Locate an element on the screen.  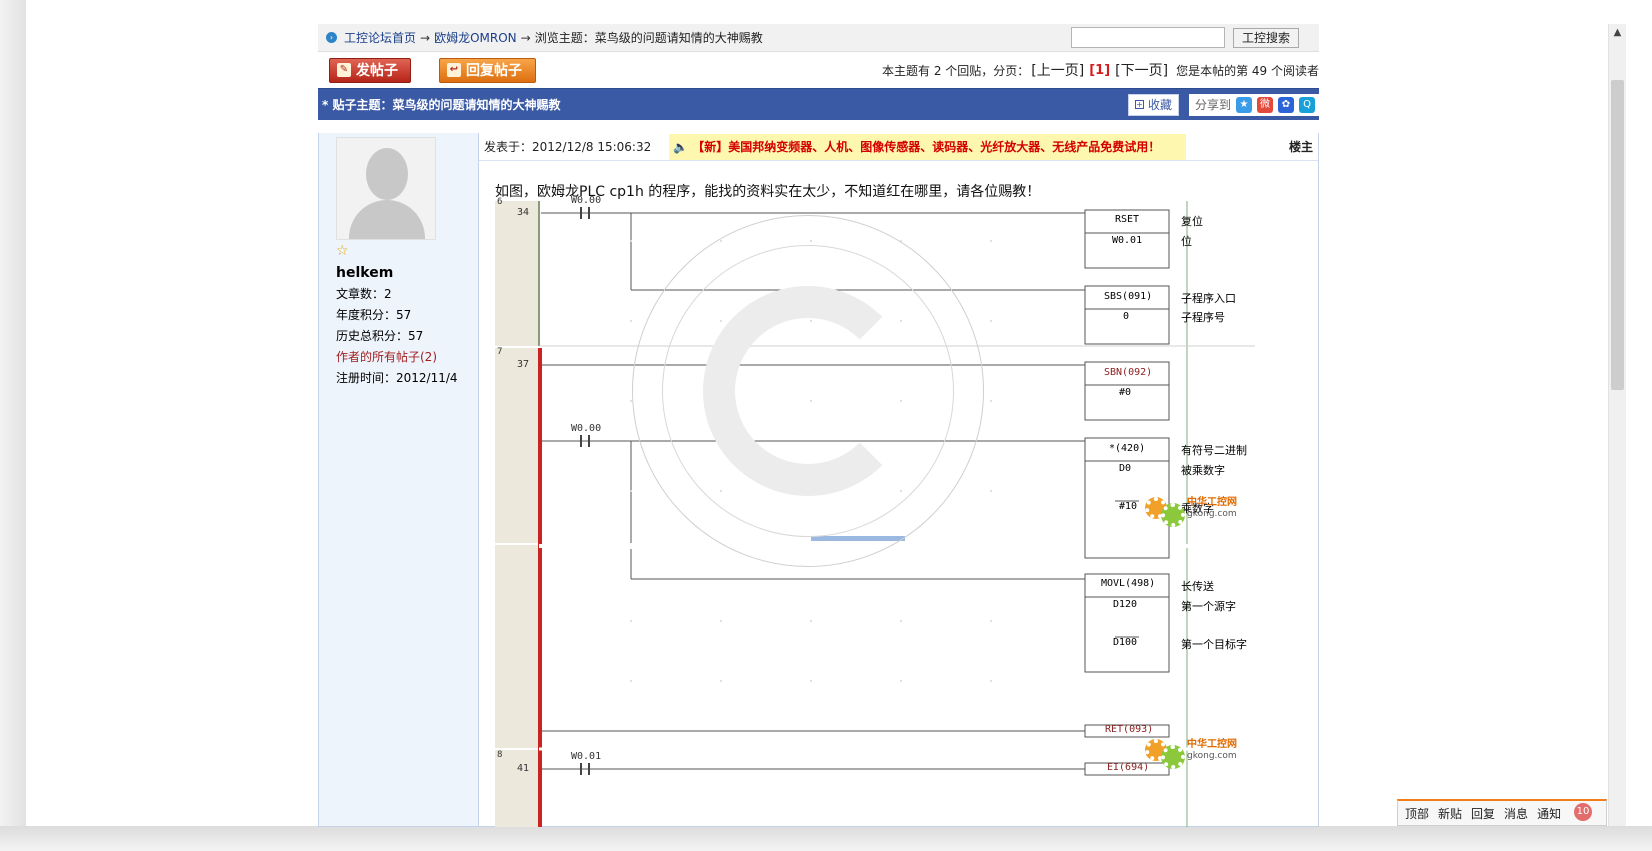
pencil-icon: ✎ is located at coordinates (344, 70).